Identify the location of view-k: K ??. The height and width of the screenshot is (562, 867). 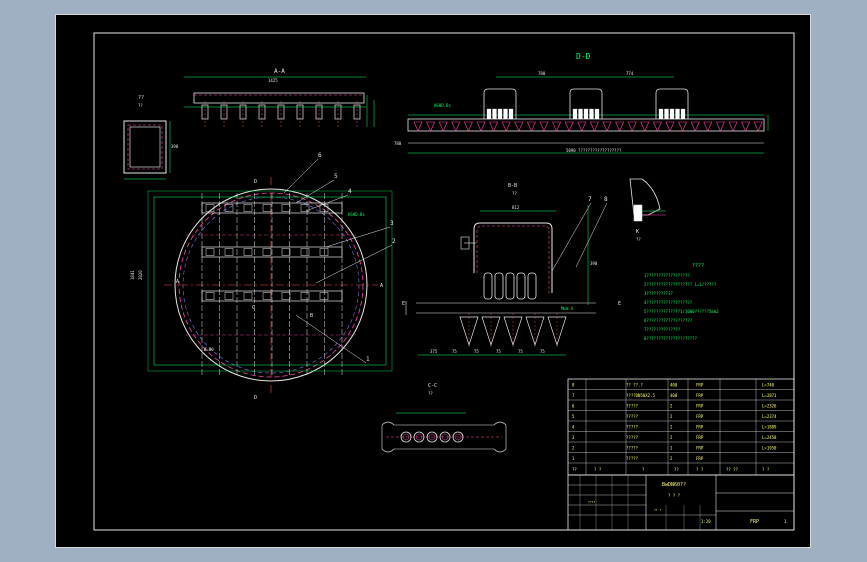
(647, 210).